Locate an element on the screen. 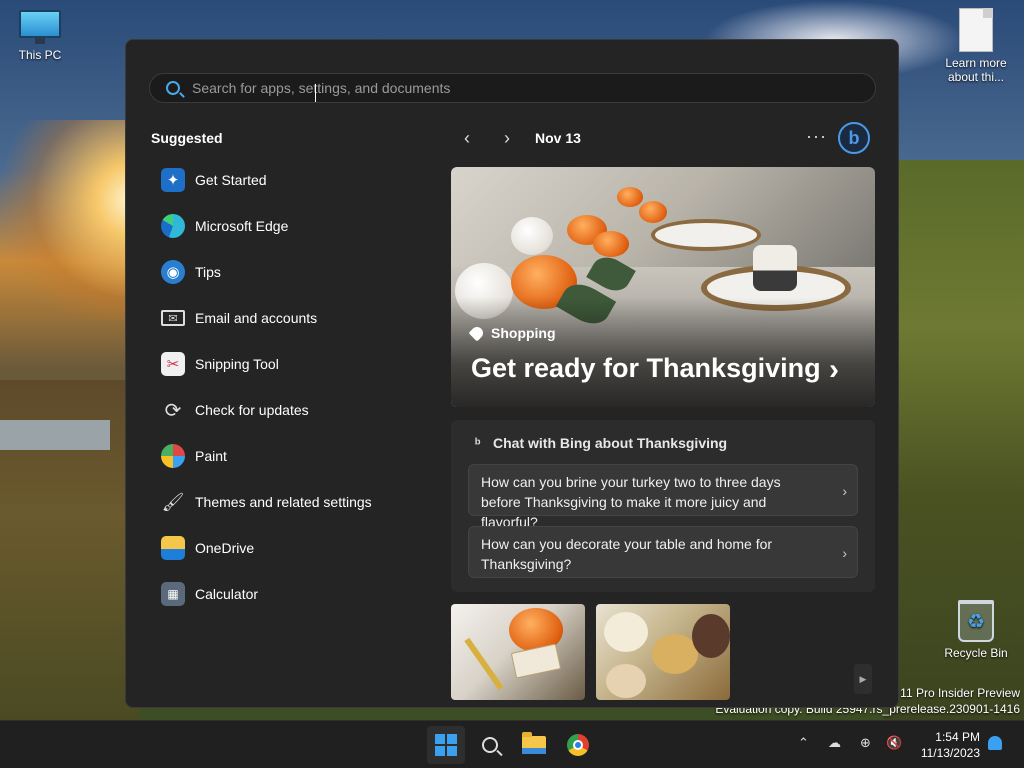 The width and height of the screenshot is (1024, 768). next-day-button: › is located at coordinates (507, 138).